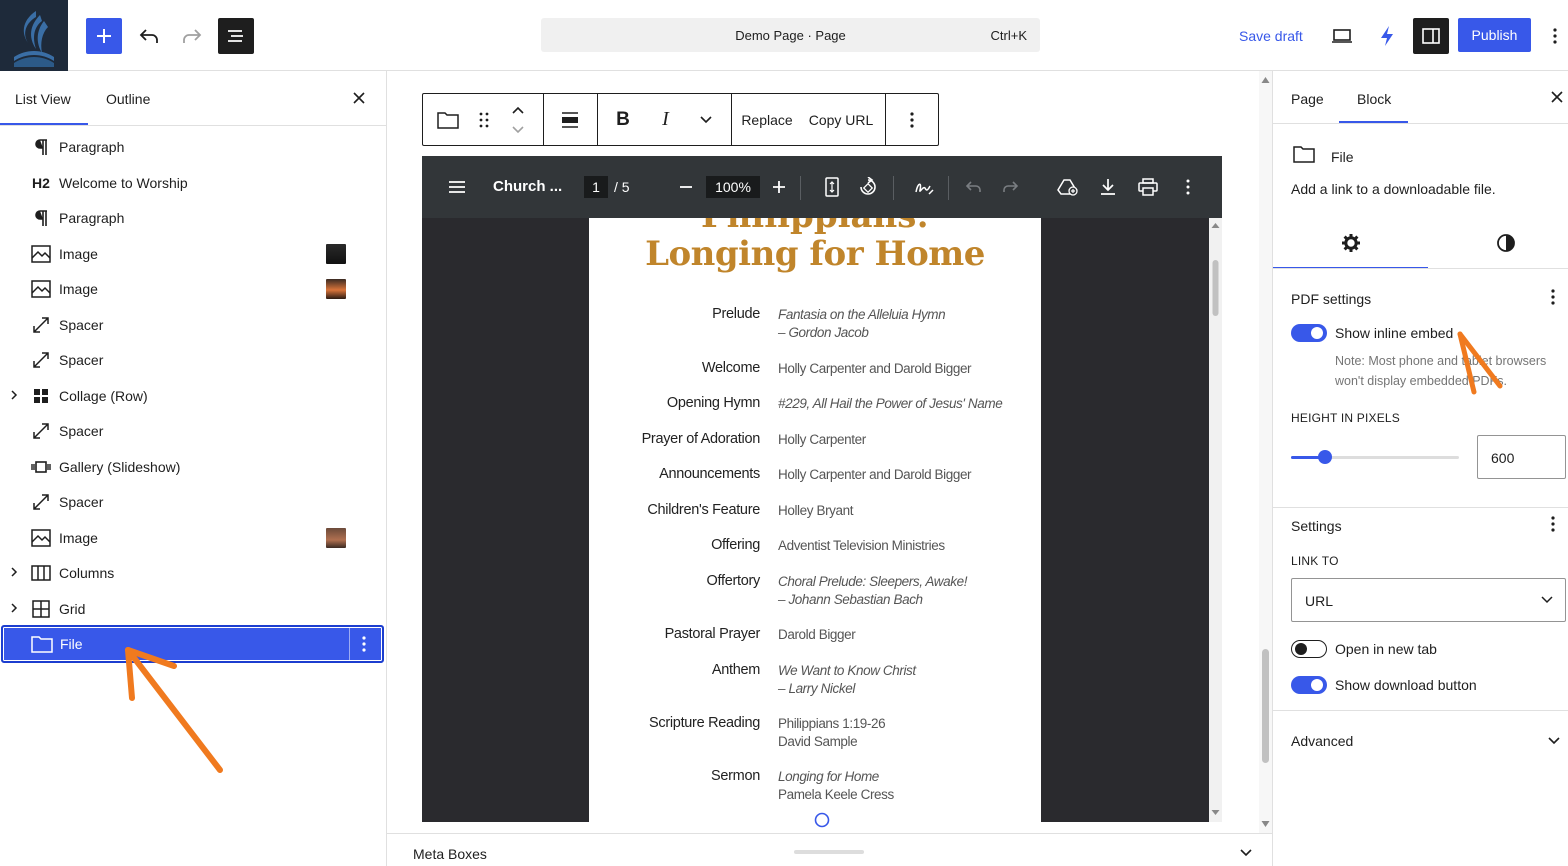  I want to click on pdf-menu-button, so click(457, 187).